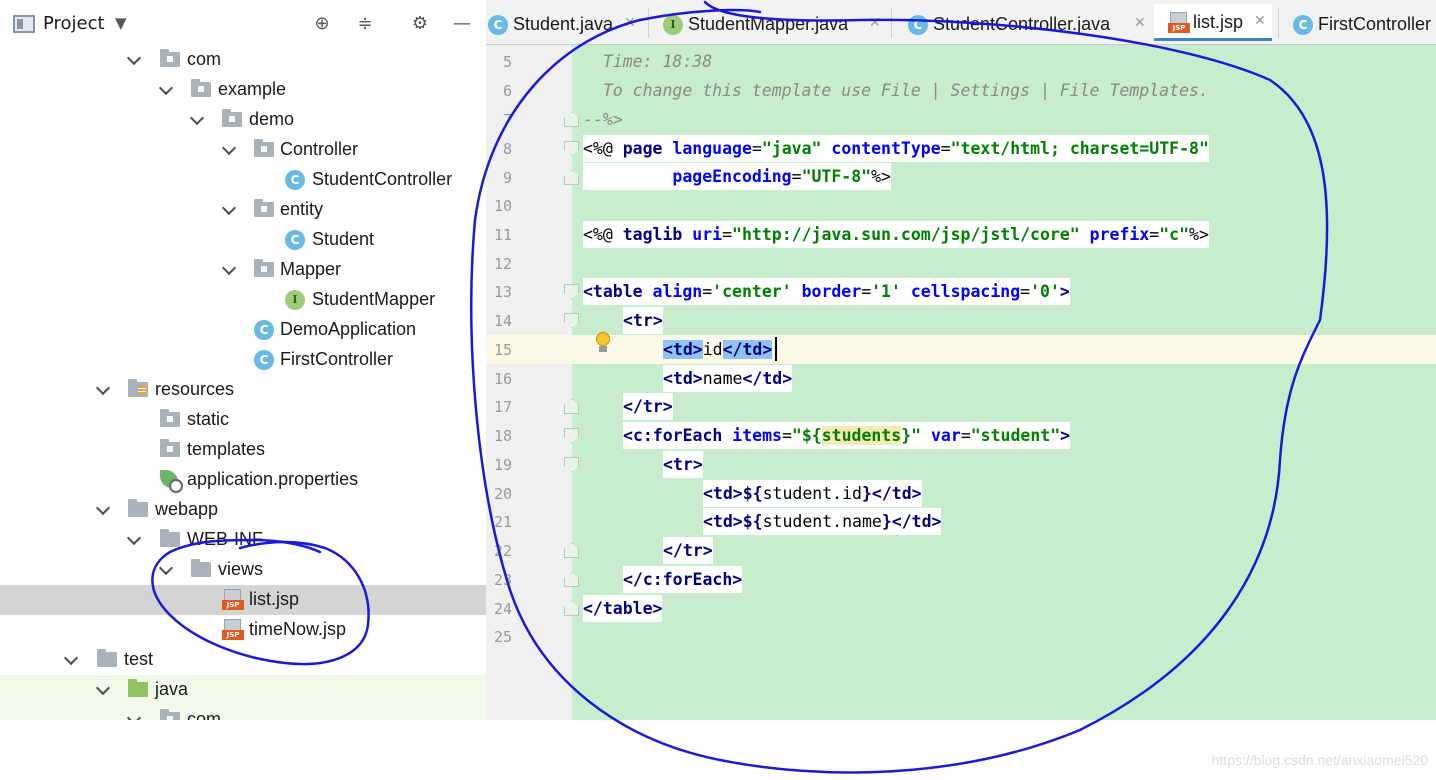 The width and height of the screenshot is (1436, 780). I want to click on variable-reference-highlight: students, so click(861, 435).